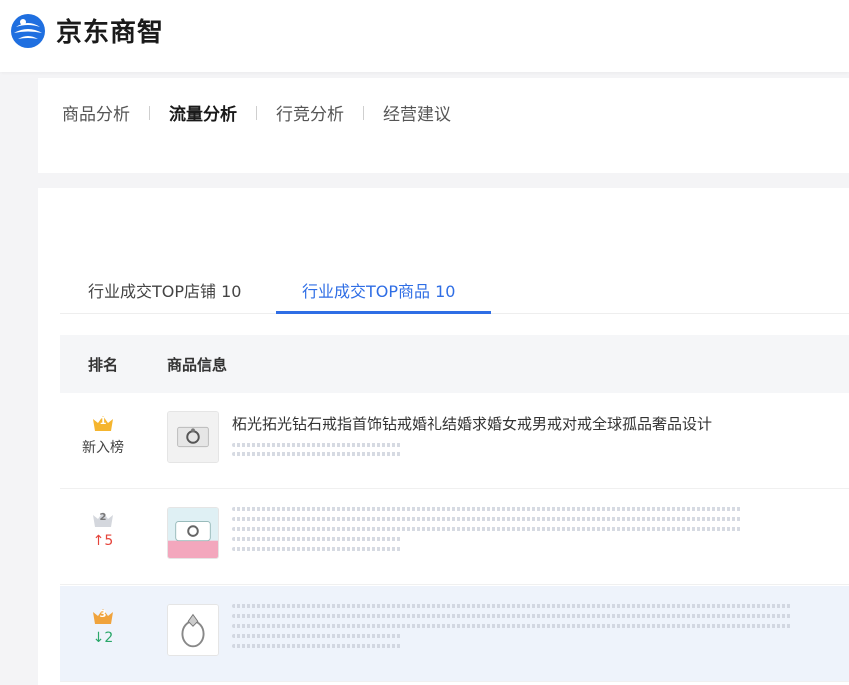  I want to click on nav-card: 商品分析 流量分析 行竞分析 经营建议, so click(443, 125).